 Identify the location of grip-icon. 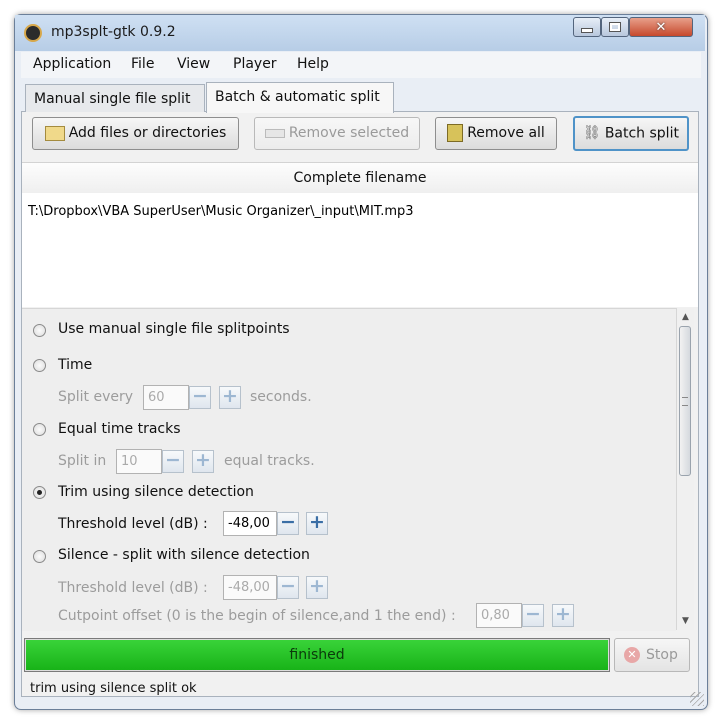
(685, 401).